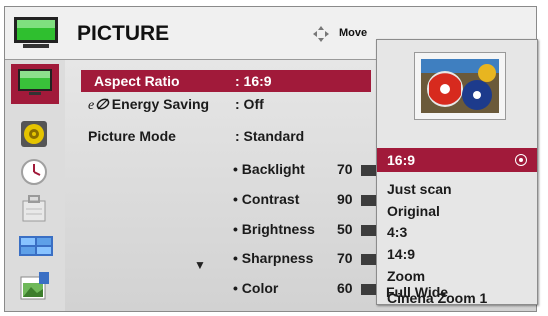  I want to click on tv-icon, so click(36, 32).